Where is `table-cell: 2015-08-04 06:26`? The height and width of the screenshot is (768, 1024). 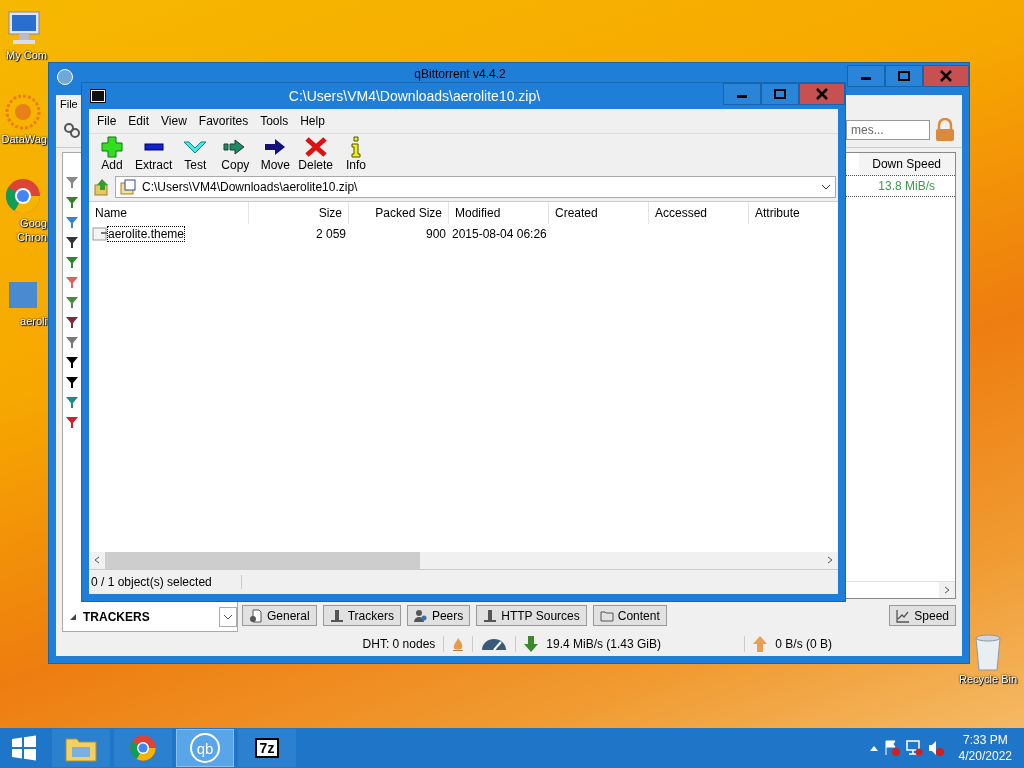
table-cell: 2015-08-04 06:26 is located at coordinates (499, 234).